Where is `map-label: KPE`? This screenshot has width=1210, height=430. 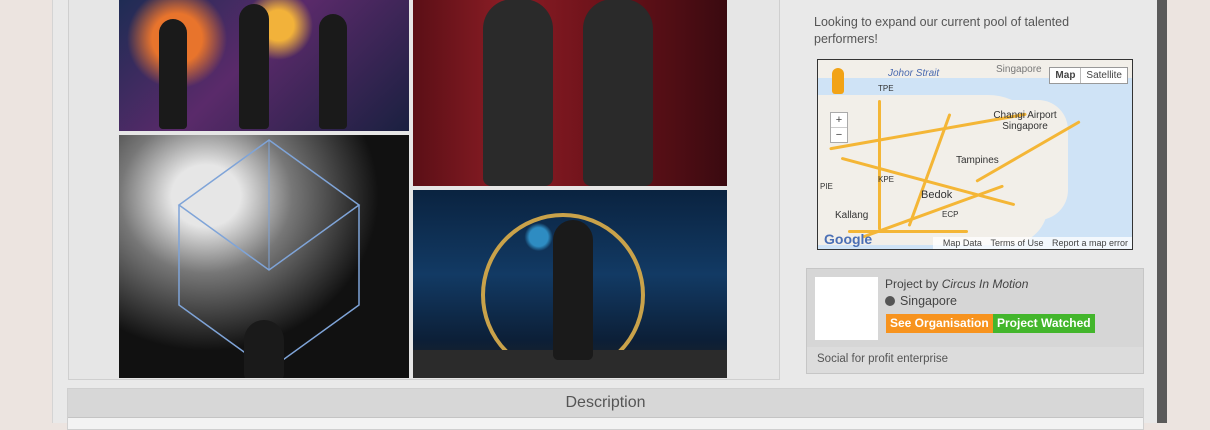 map-label: KPE is located at coordinates (886, 179).